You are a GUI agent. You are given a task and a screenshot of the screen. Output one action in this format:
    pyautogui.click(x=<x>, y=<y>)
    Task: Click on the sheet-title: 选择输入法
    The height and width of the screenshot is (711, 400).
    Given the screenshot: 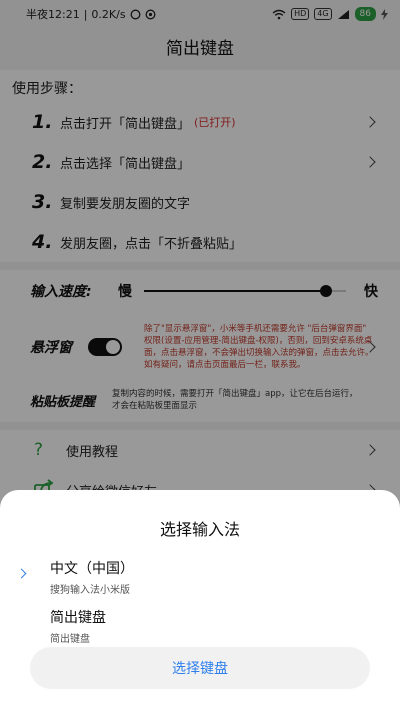 What is the action you would take?
    pyautogui.click(x=199, y=529)
    